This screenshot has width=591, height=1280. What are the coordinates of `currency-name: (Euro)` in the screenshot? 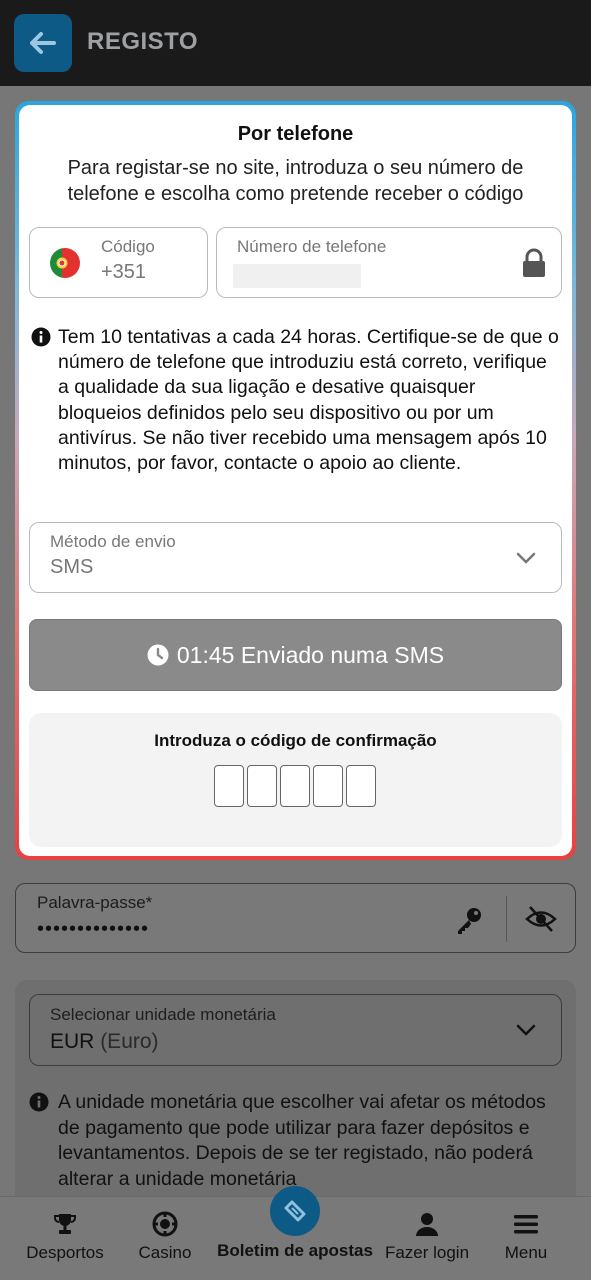 It's located at (129, 1041).